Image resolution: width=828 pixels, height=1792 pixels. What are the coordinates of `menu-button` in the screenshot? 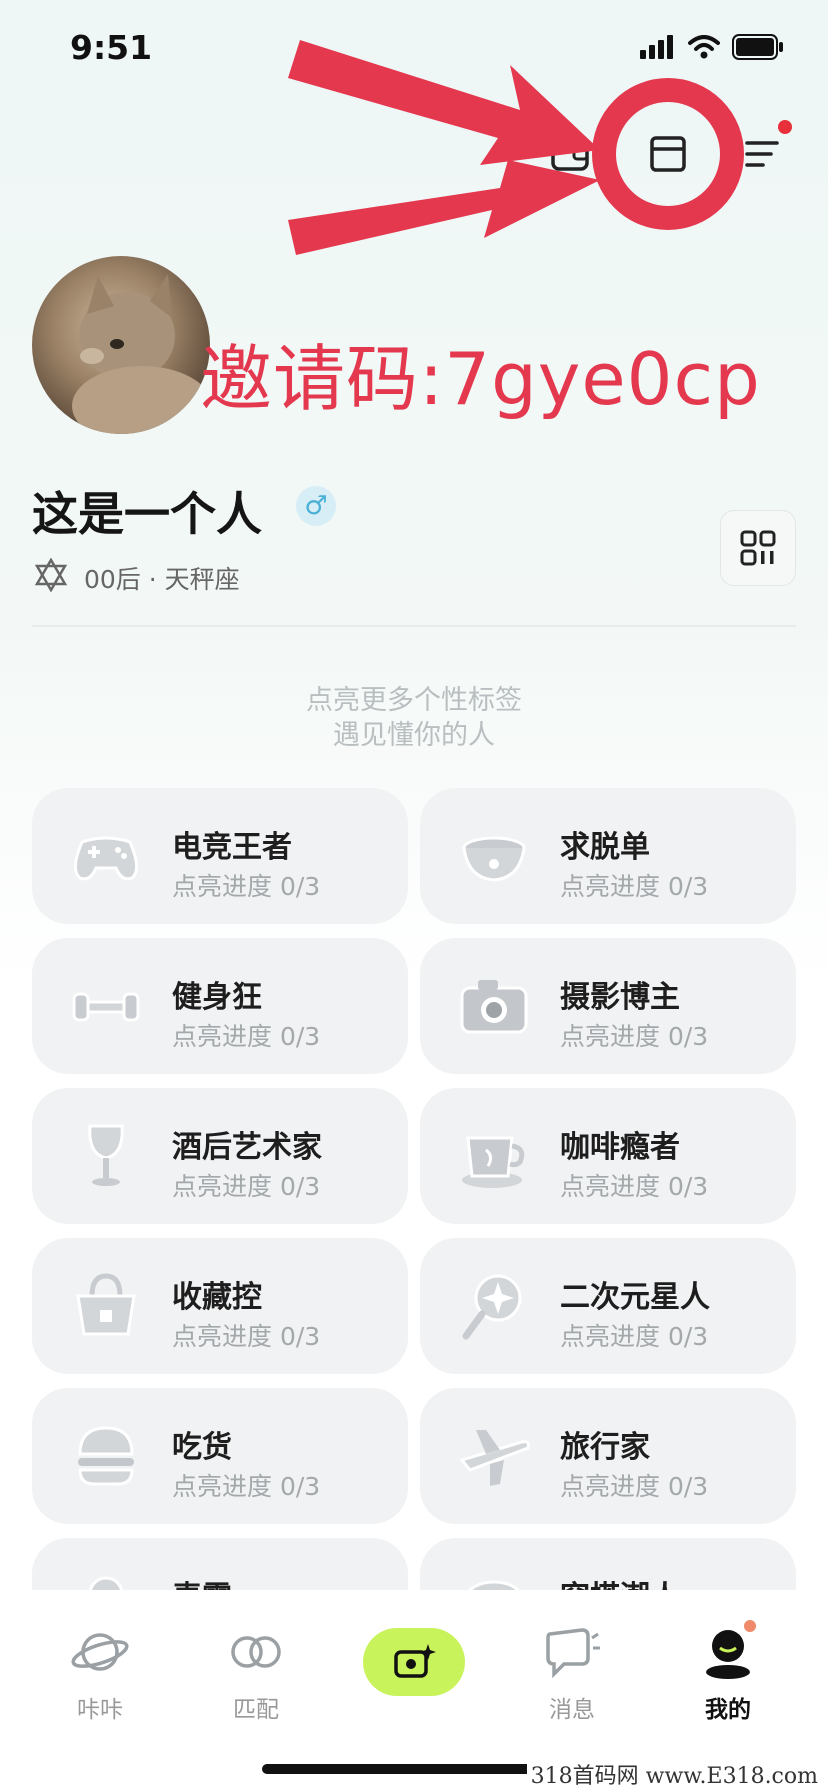 It's located at (762, 154).